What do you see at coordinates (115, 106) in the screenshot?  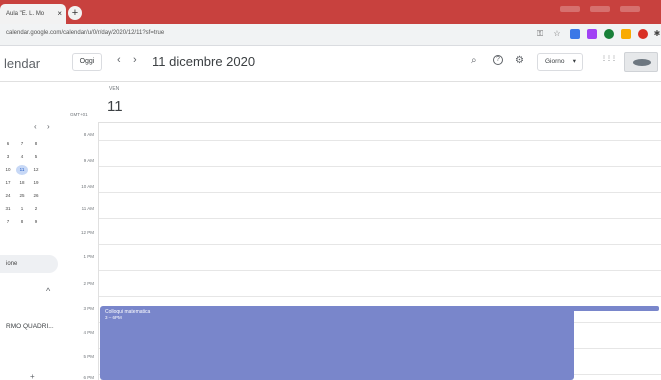 I see `day-number: 11` at bounding box center [115, 106].